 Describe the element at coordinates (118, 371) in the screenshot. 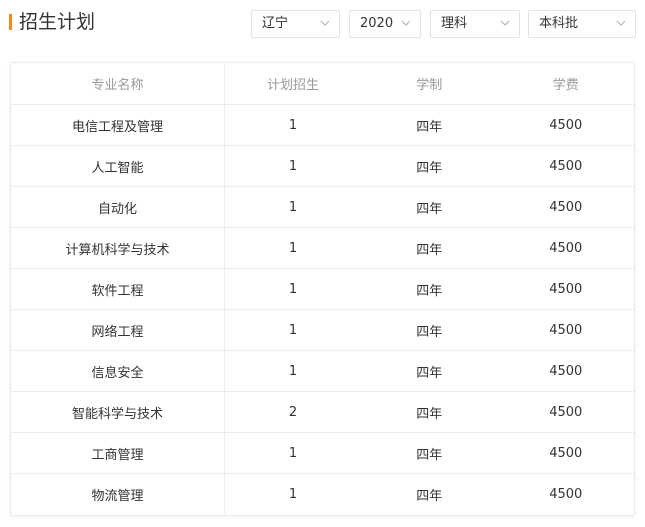

I see `major-name: 信息安全` at that location.